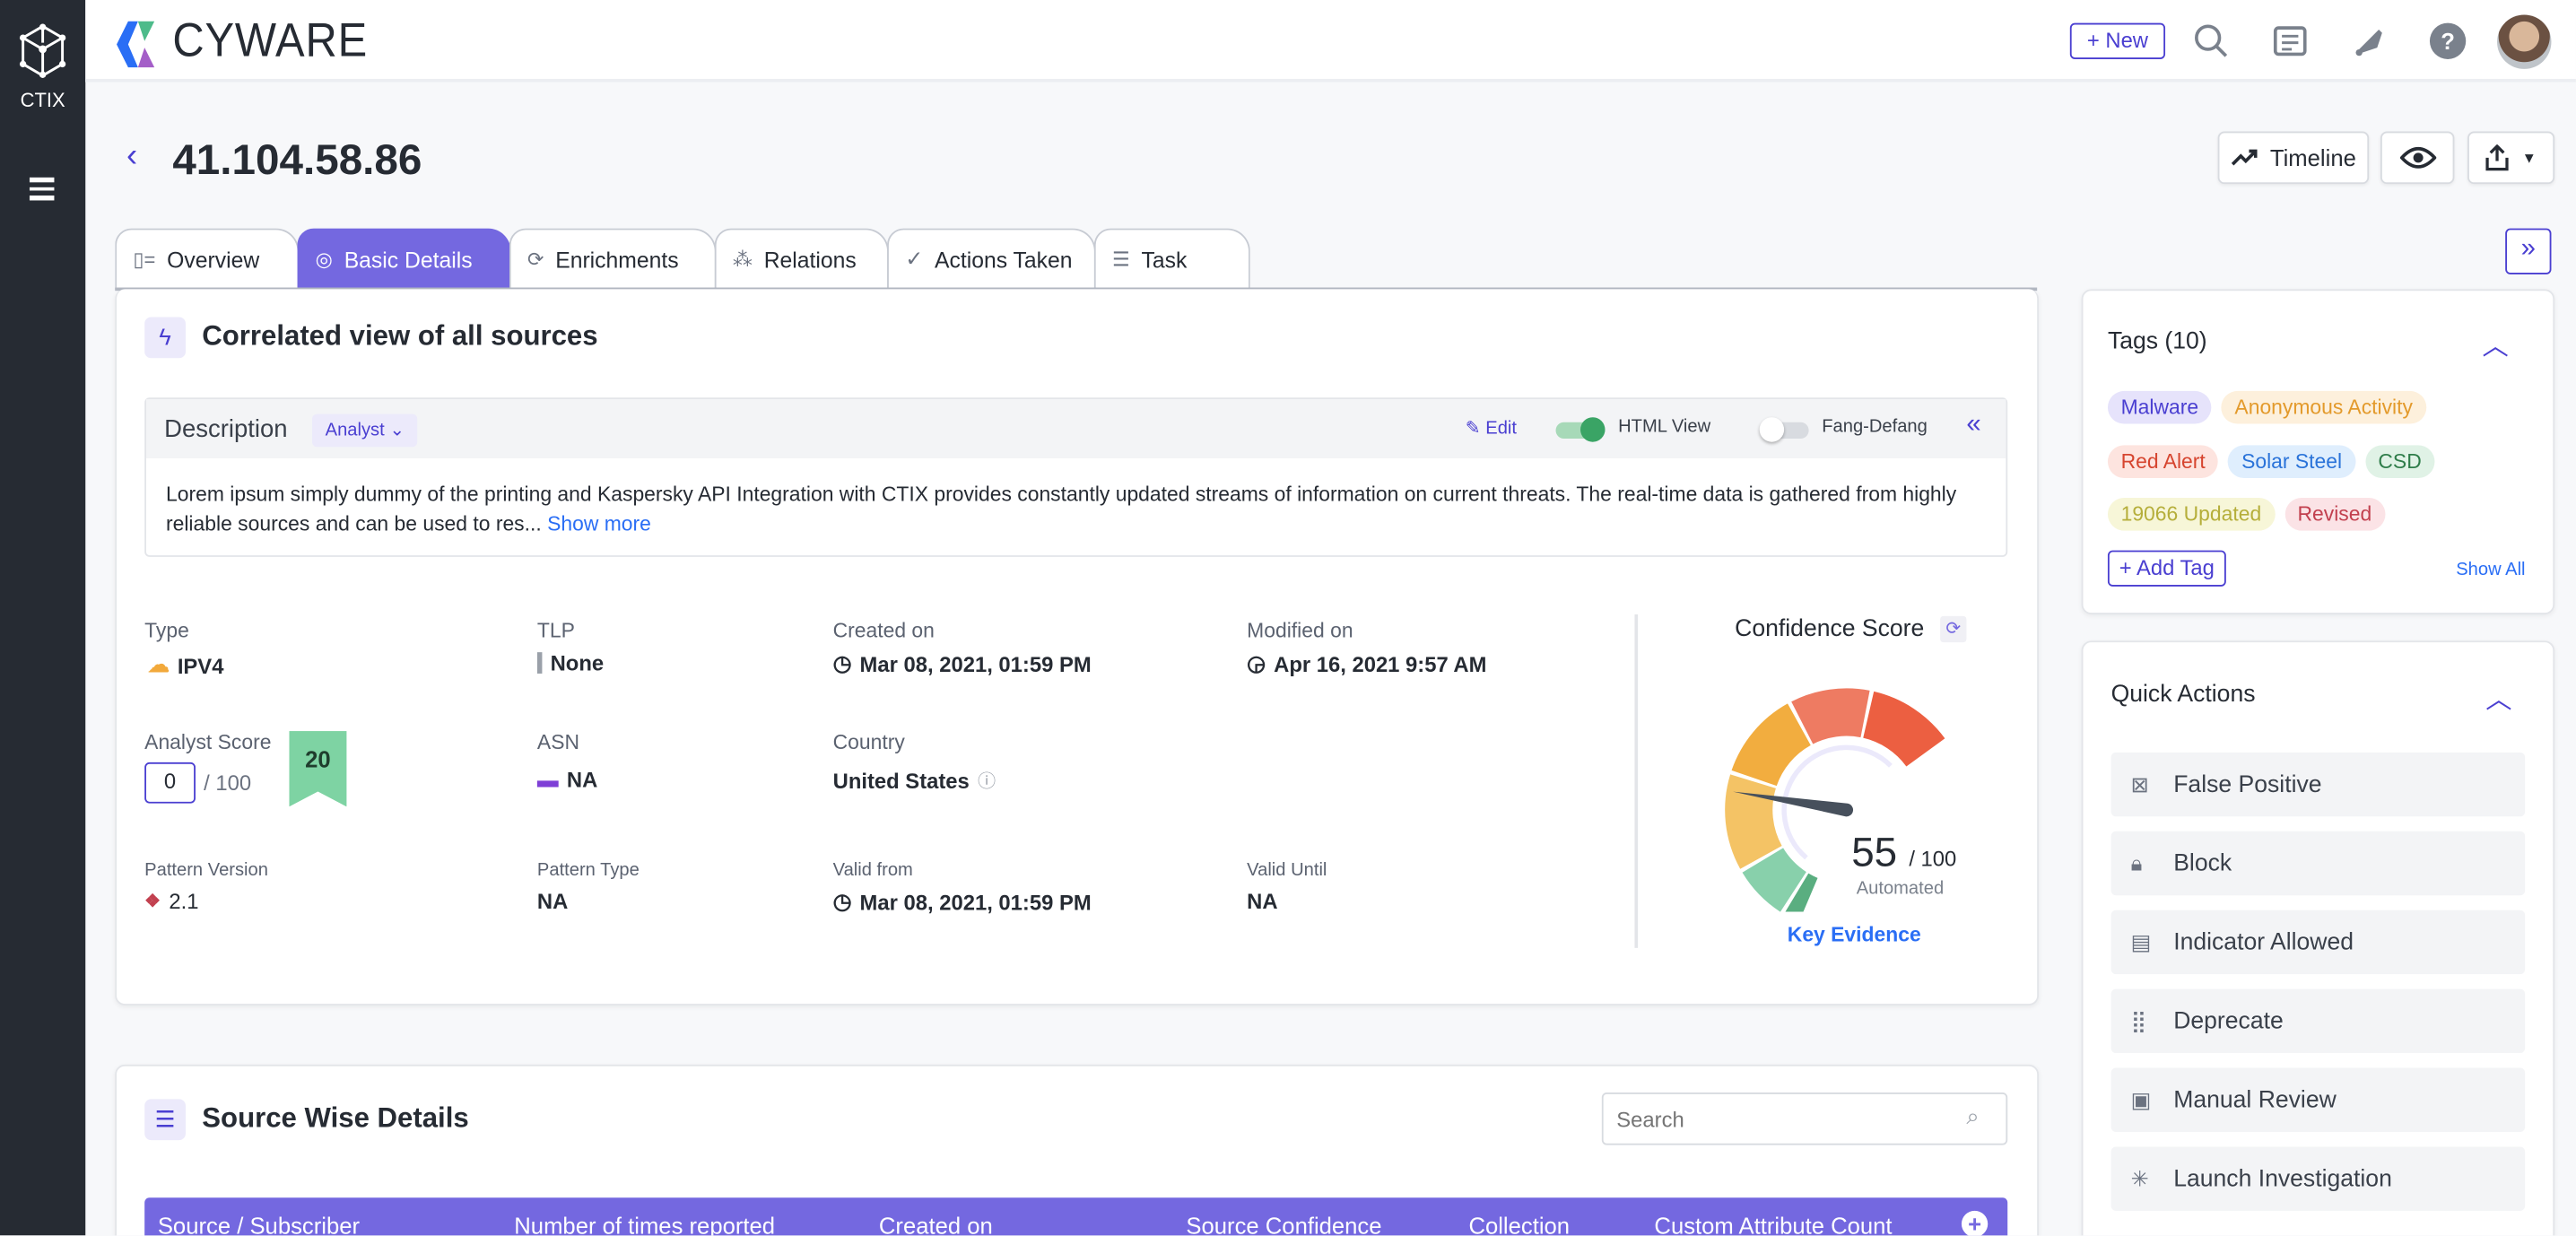 This screenshot has height=1236, width=2576. What do you see at coordinates (558, 742) in the screenshot?
I see `asn-label: ASN` at bounding box center [558, 742].